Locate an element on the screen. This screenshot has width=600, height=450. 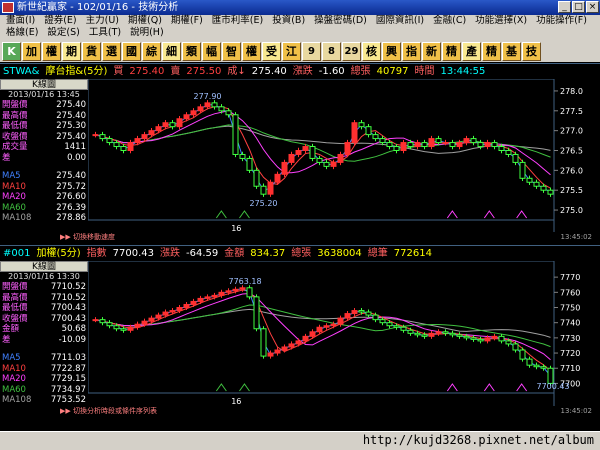
toolbar-button: 加 is located at coordinates (31, 51).